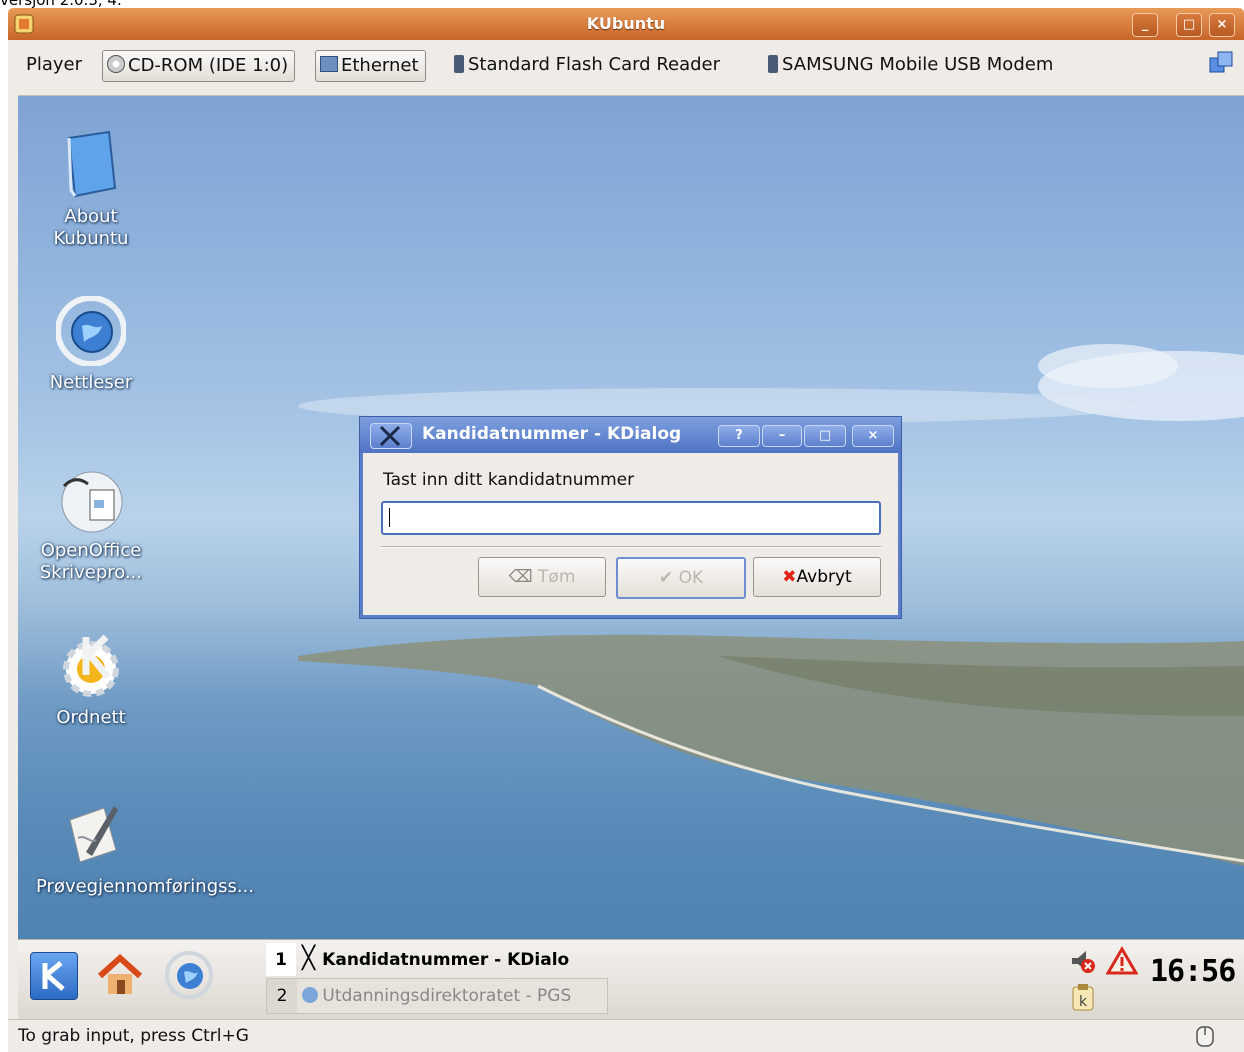 Image resolution: width=1244 pixels, height=1052 pixels. Describe the element at coordinates (116, 64) in the screenshot. I see `cdrom-icon` at that location.